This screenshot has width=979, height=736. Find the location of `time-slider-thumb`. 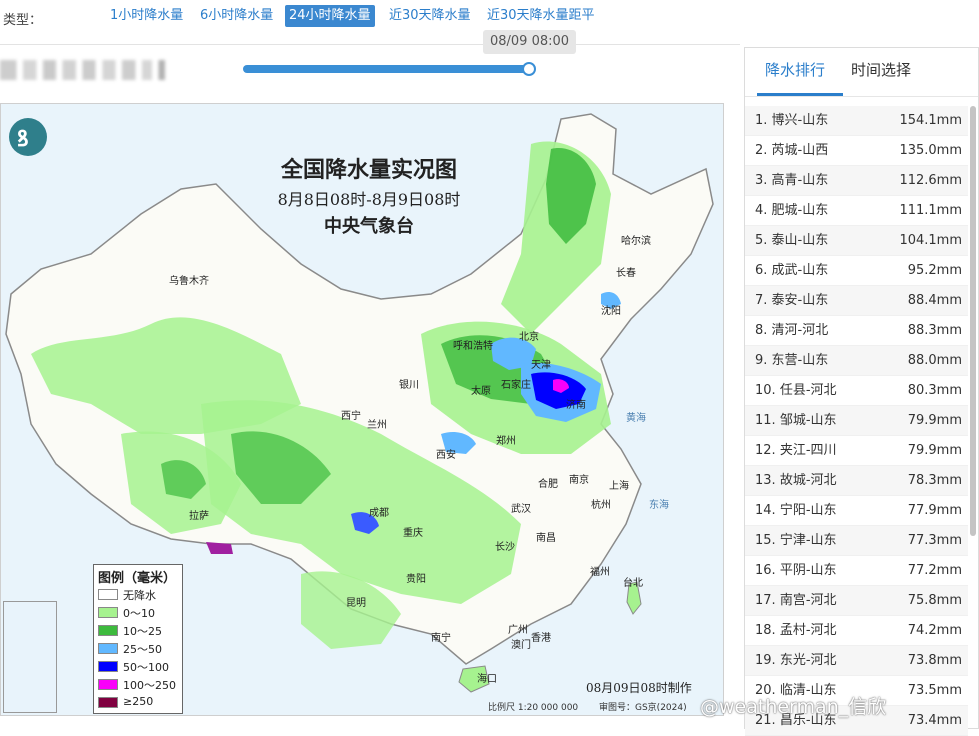

time-slider-thumb is located at coordinates (529, 69).